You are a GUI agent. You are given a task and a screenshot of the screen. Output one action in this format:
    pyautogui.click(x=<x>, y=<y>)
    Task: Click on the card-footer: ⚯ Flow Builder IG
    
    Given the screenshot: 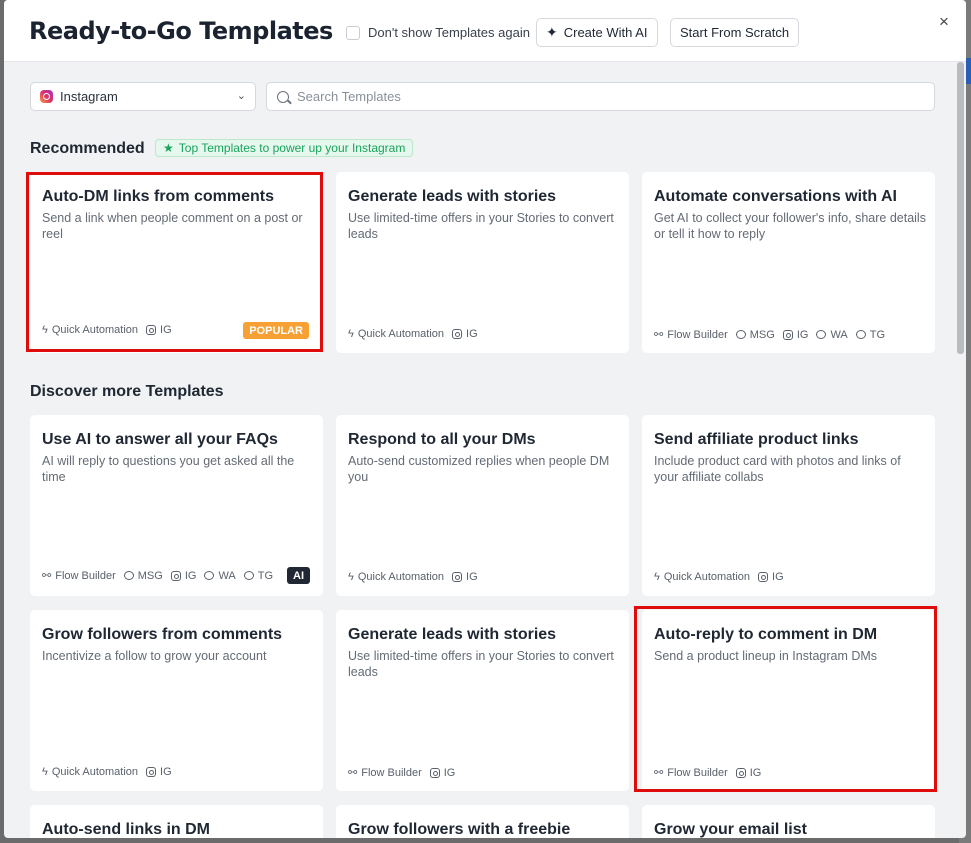 What is the action you would take?
    pyautogui.click(x=402, y=773)
    